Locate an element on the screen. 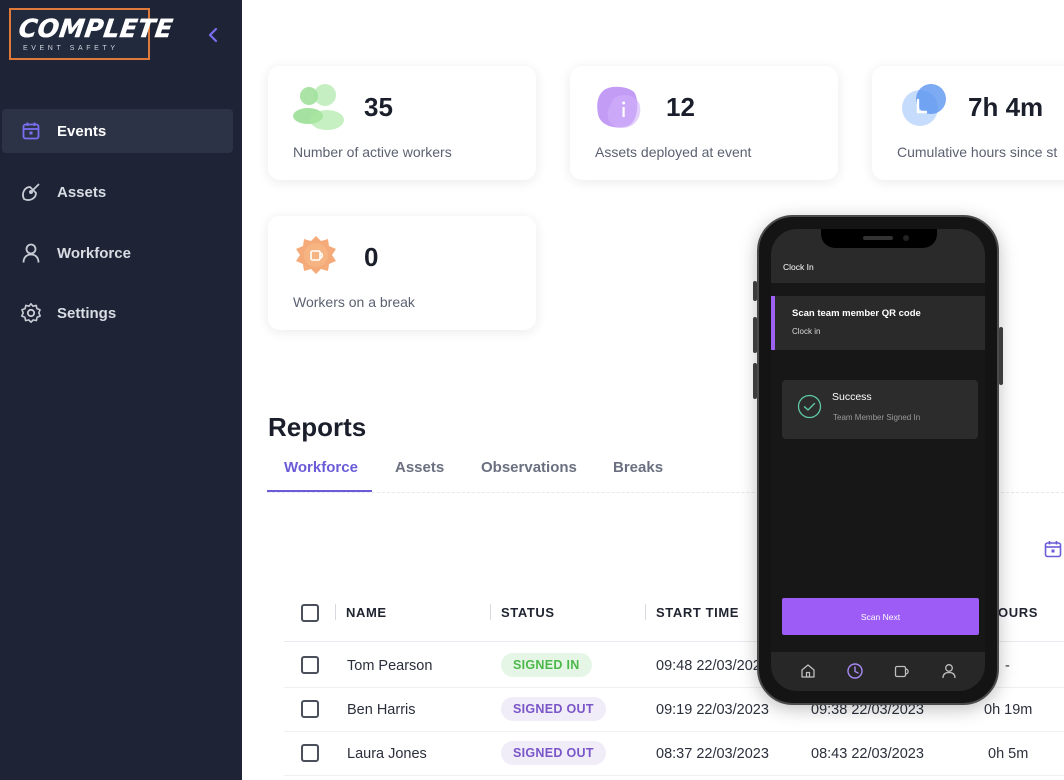  phone-power-button is located at coordinates (1001, 356).